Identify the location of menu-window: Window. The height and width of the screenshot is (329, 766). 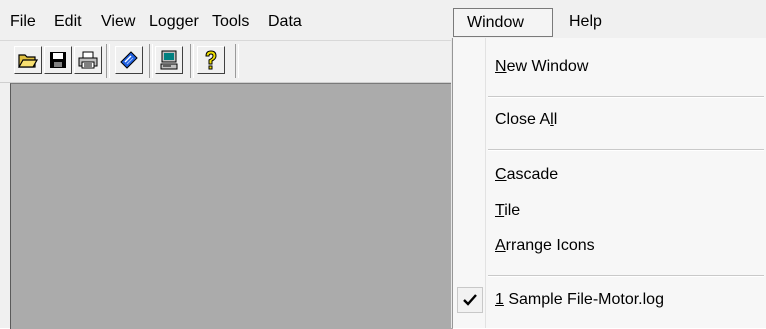
(503, 22).